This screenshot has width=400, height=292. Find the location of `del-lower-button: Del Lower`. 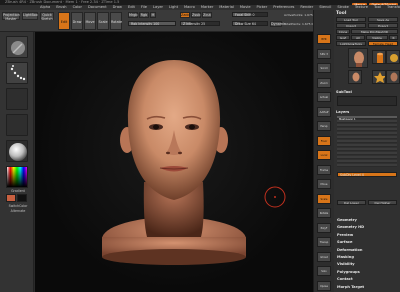

del-lower-button: Del Lower is located at coordinates (351, 202).